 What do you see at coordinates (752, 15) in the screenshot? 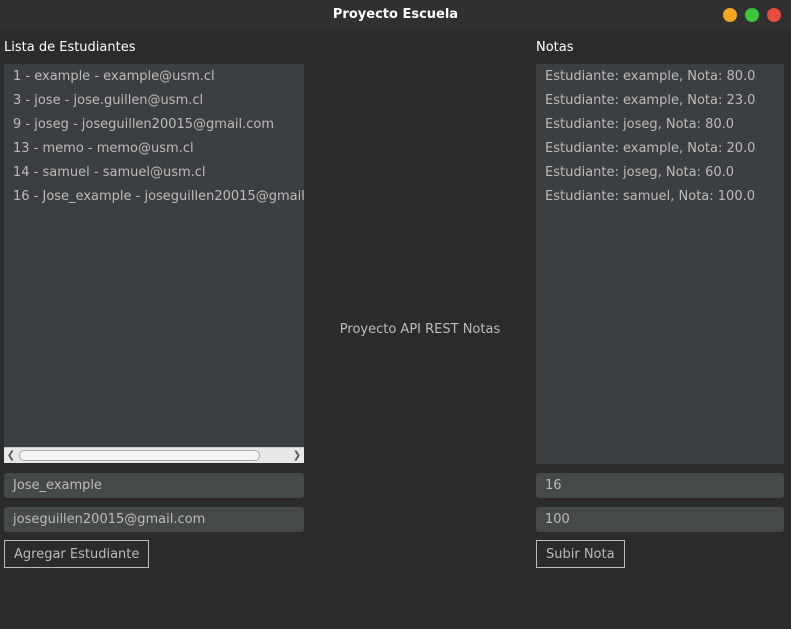
I see `maximize-button` at bounding box center [752, 15].